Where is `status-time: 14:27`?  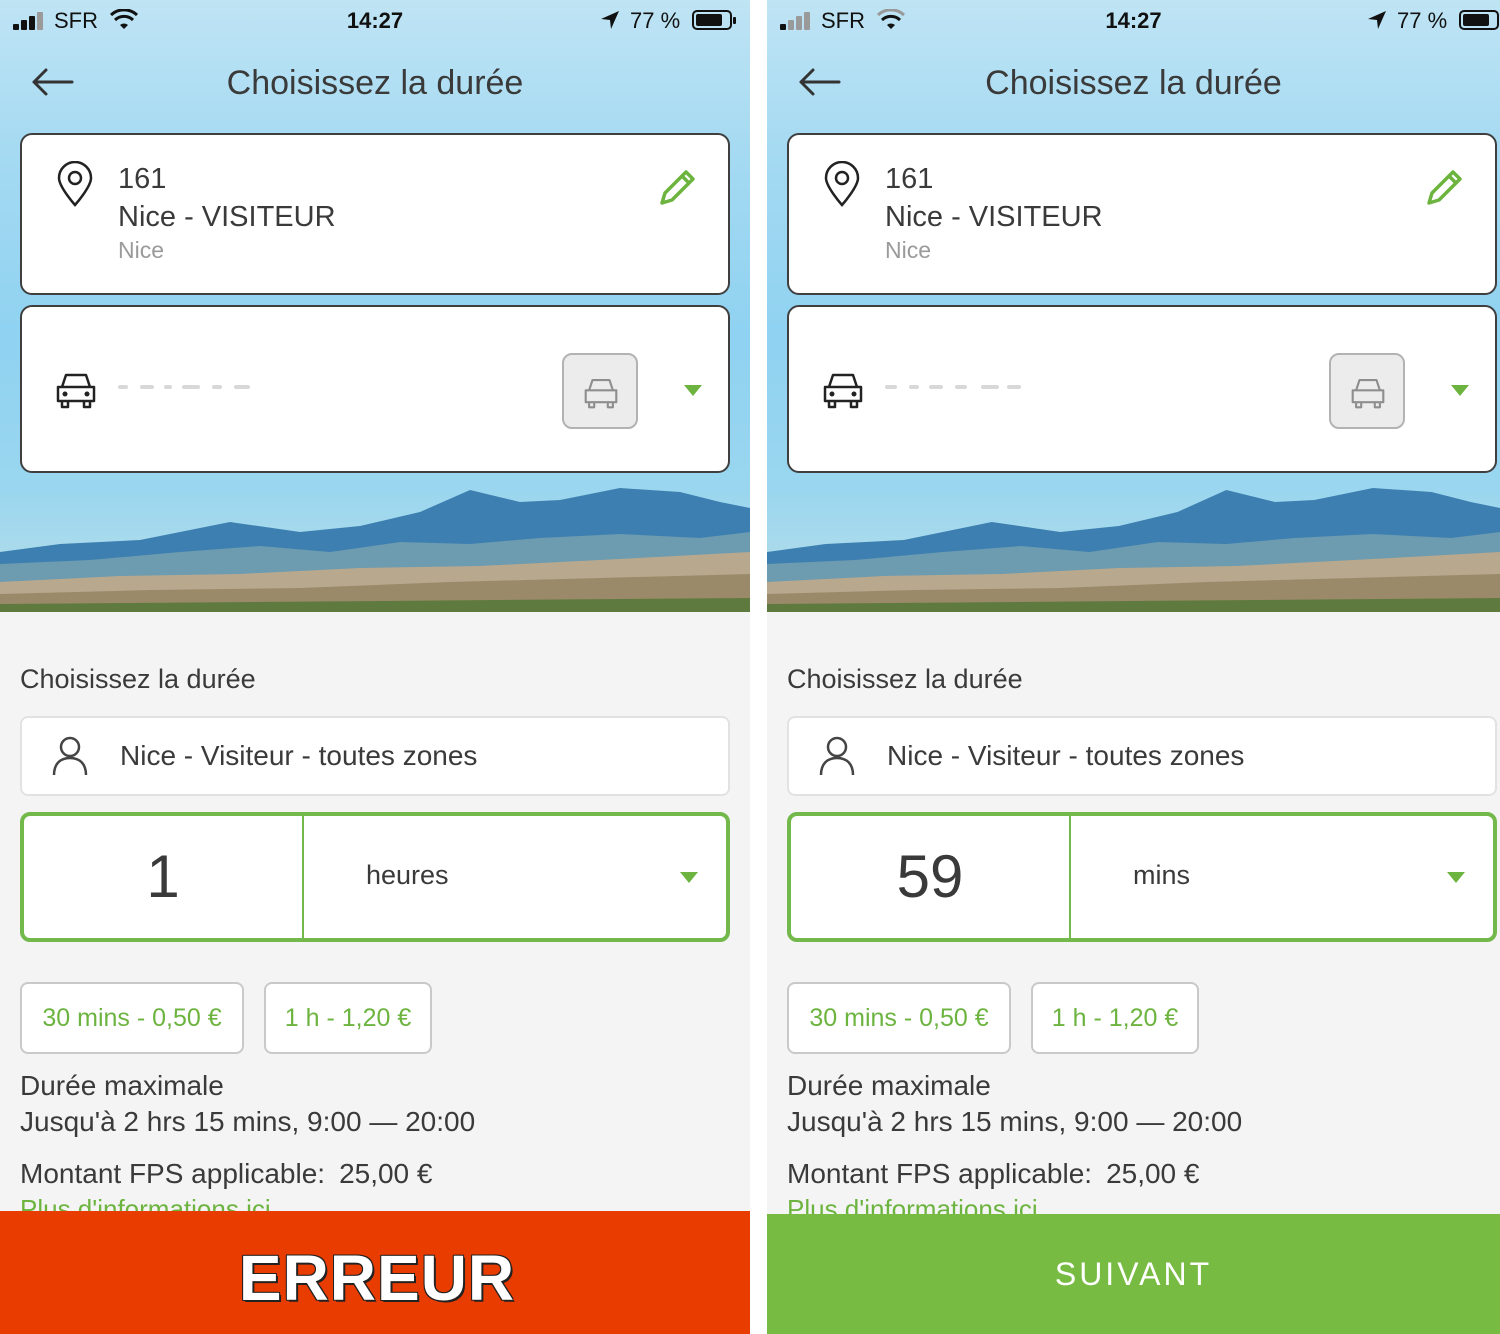 status-time: 14:27 is located at coordinates (1133, 20).